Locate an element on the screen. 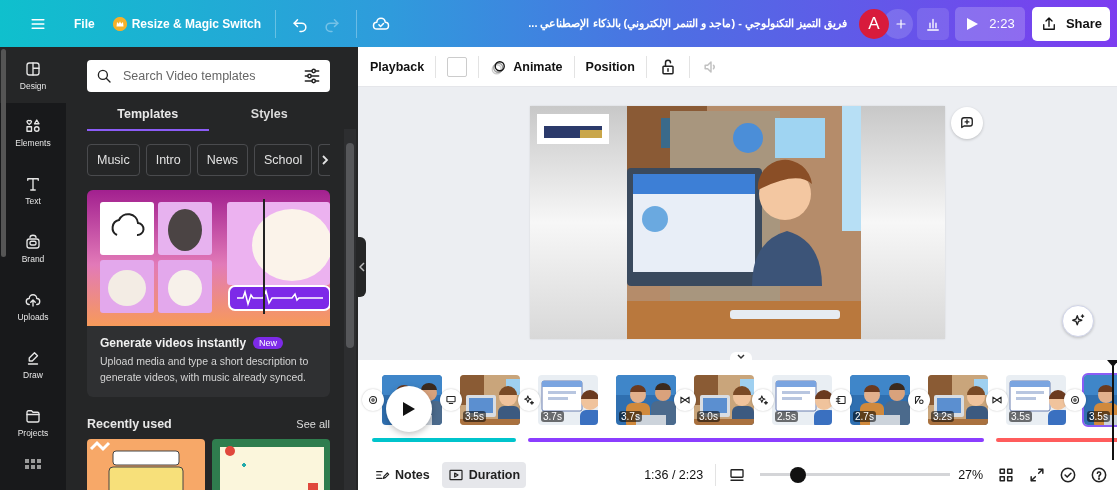 The width and height of the screenshot is (1117, 490). sidebar-item: Draw is located at coordinates (33, 364).